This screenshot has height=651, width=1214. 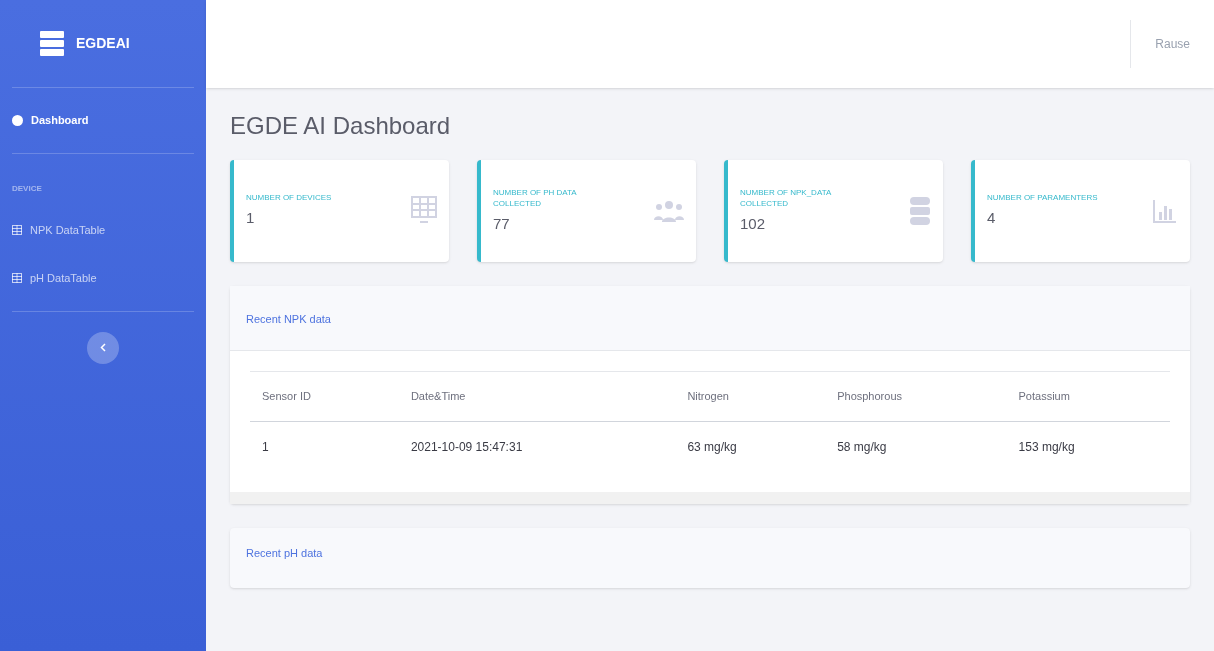 What do you see at coordinates (710, 497) in the screenshot?
I see `horizontal-scrollbar` at bounding box center [710, 497].